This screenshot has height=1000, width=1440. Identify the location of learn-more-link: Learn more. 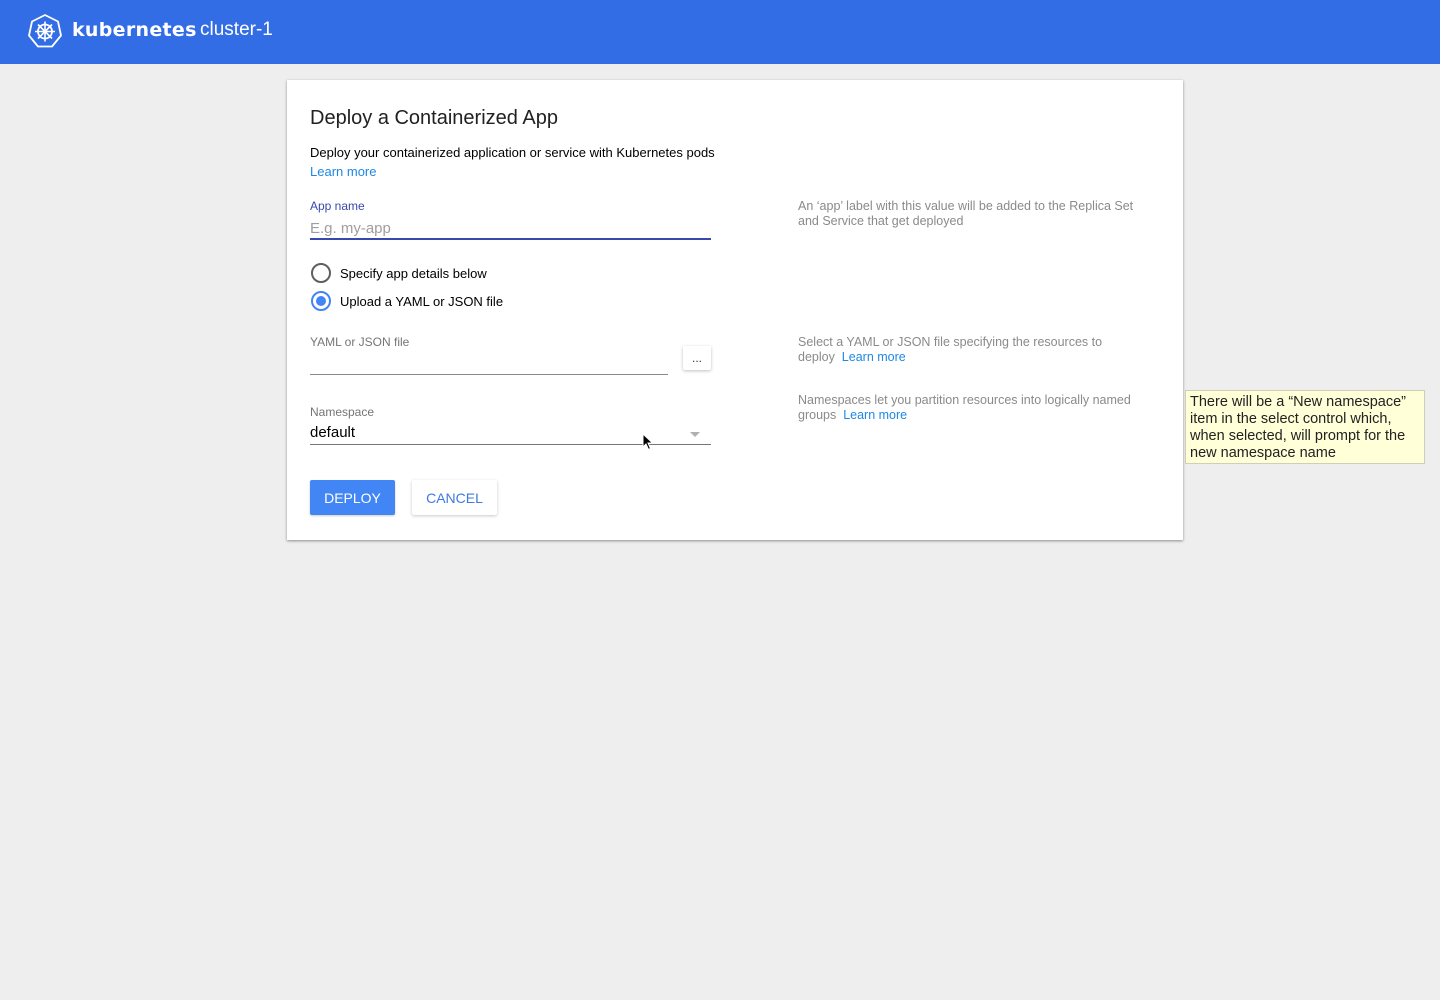
(343, 171).